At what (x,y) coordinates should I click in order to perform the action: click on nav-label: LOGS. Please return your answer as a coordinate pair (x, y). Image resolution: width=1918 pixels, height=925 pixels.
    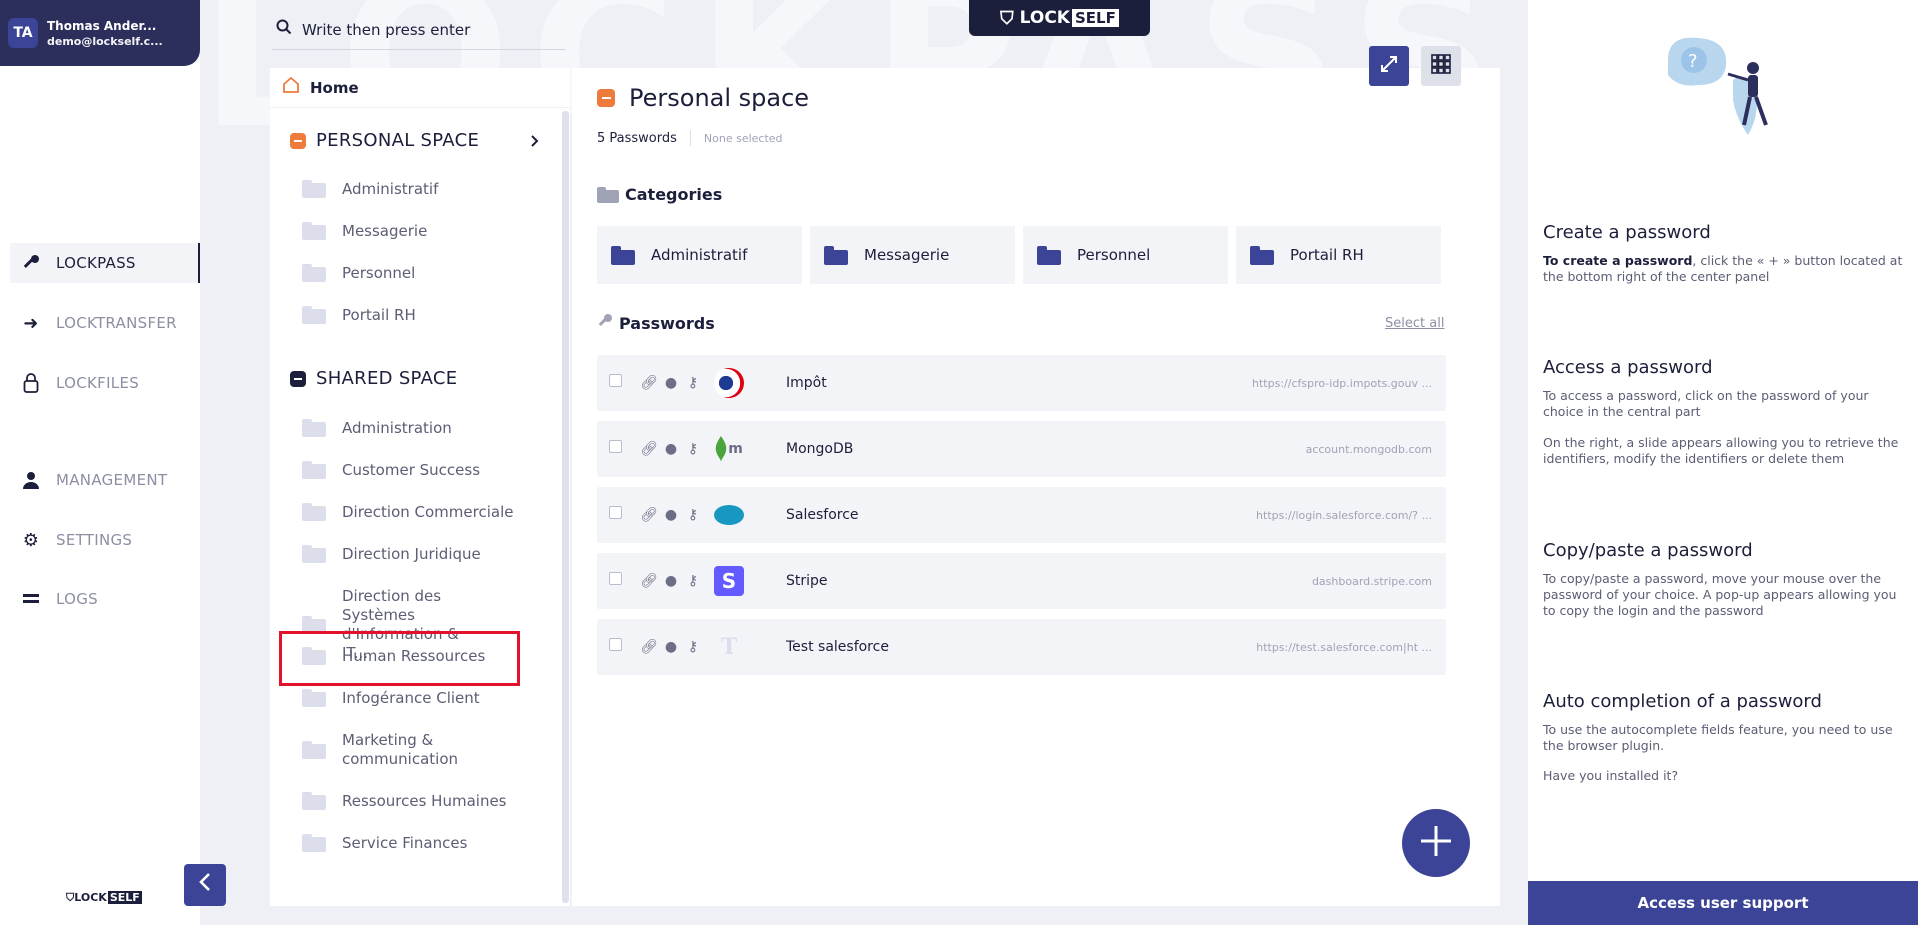
    Looking at the image, I should click on (77, 599).